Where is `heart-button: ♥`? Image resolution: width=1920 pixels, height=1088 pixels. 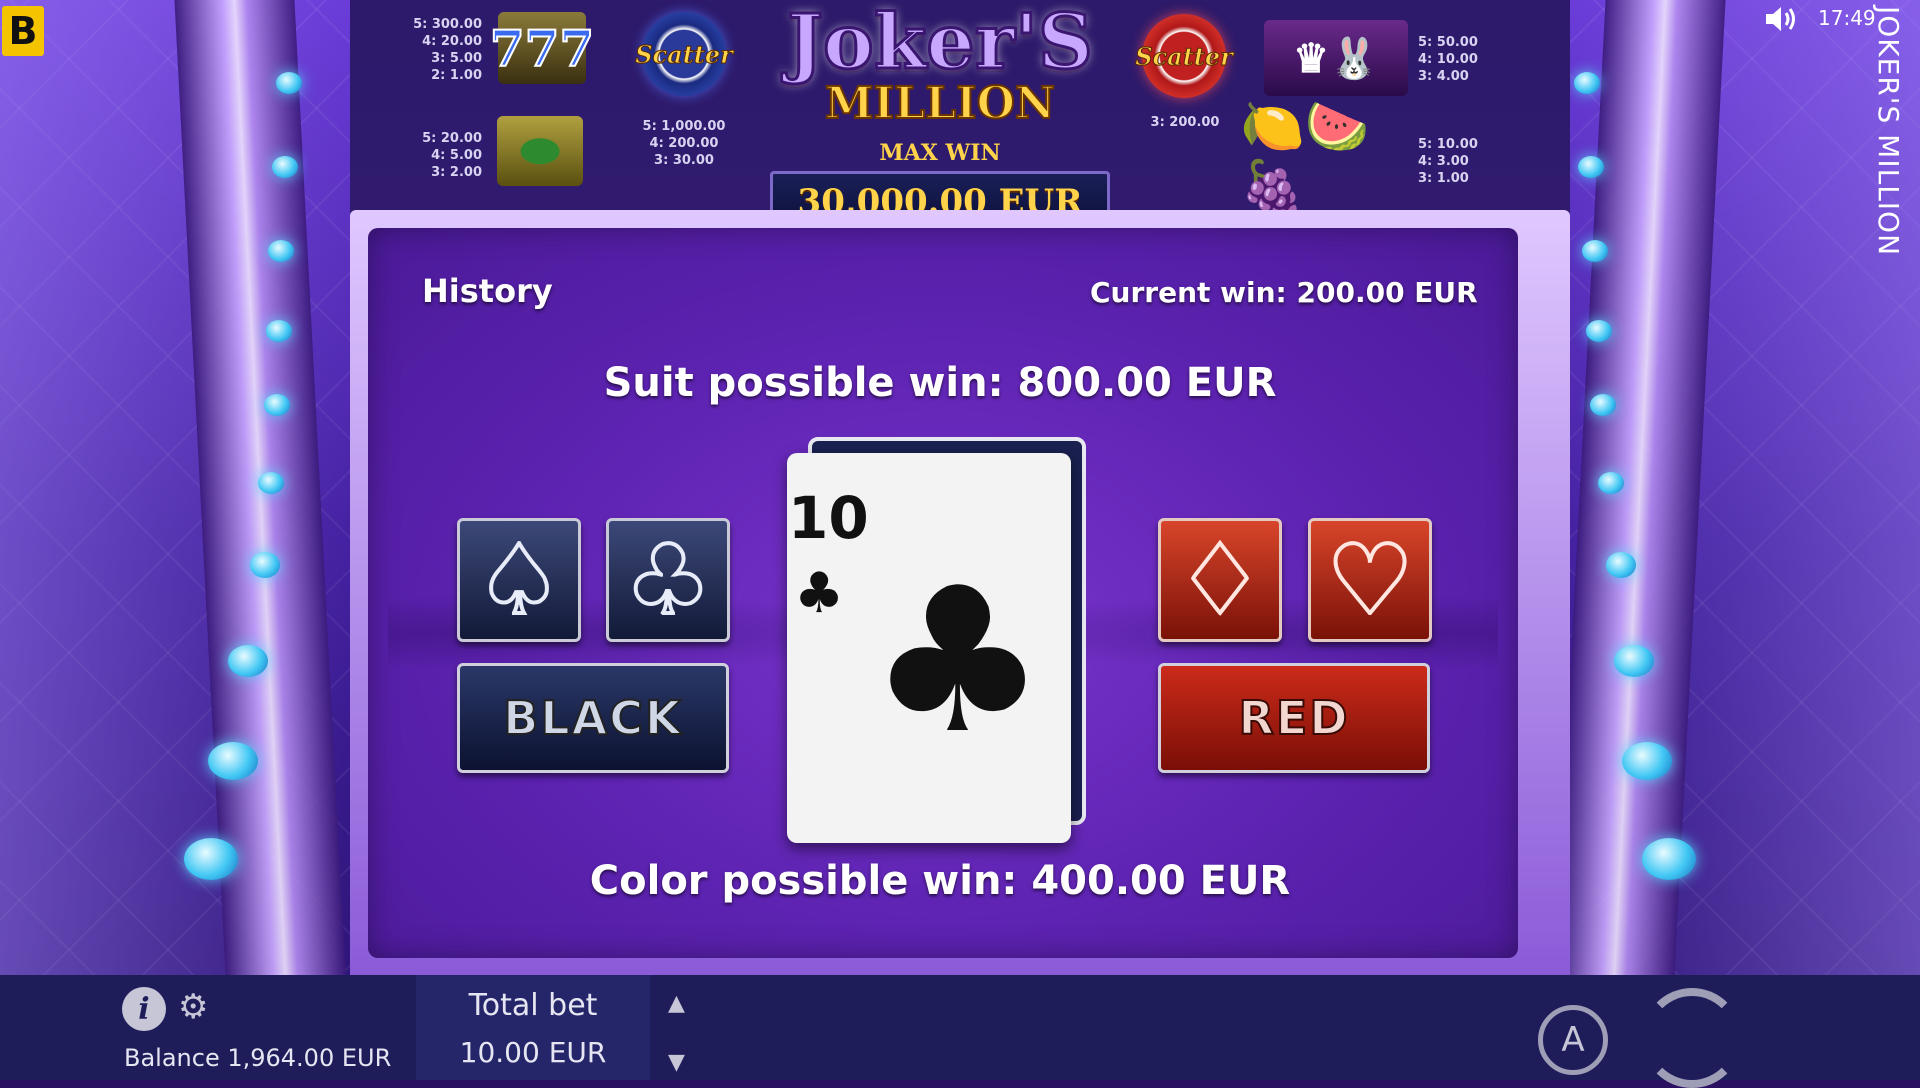 heart-button: ♥ is located at coordinates (1370, 580).